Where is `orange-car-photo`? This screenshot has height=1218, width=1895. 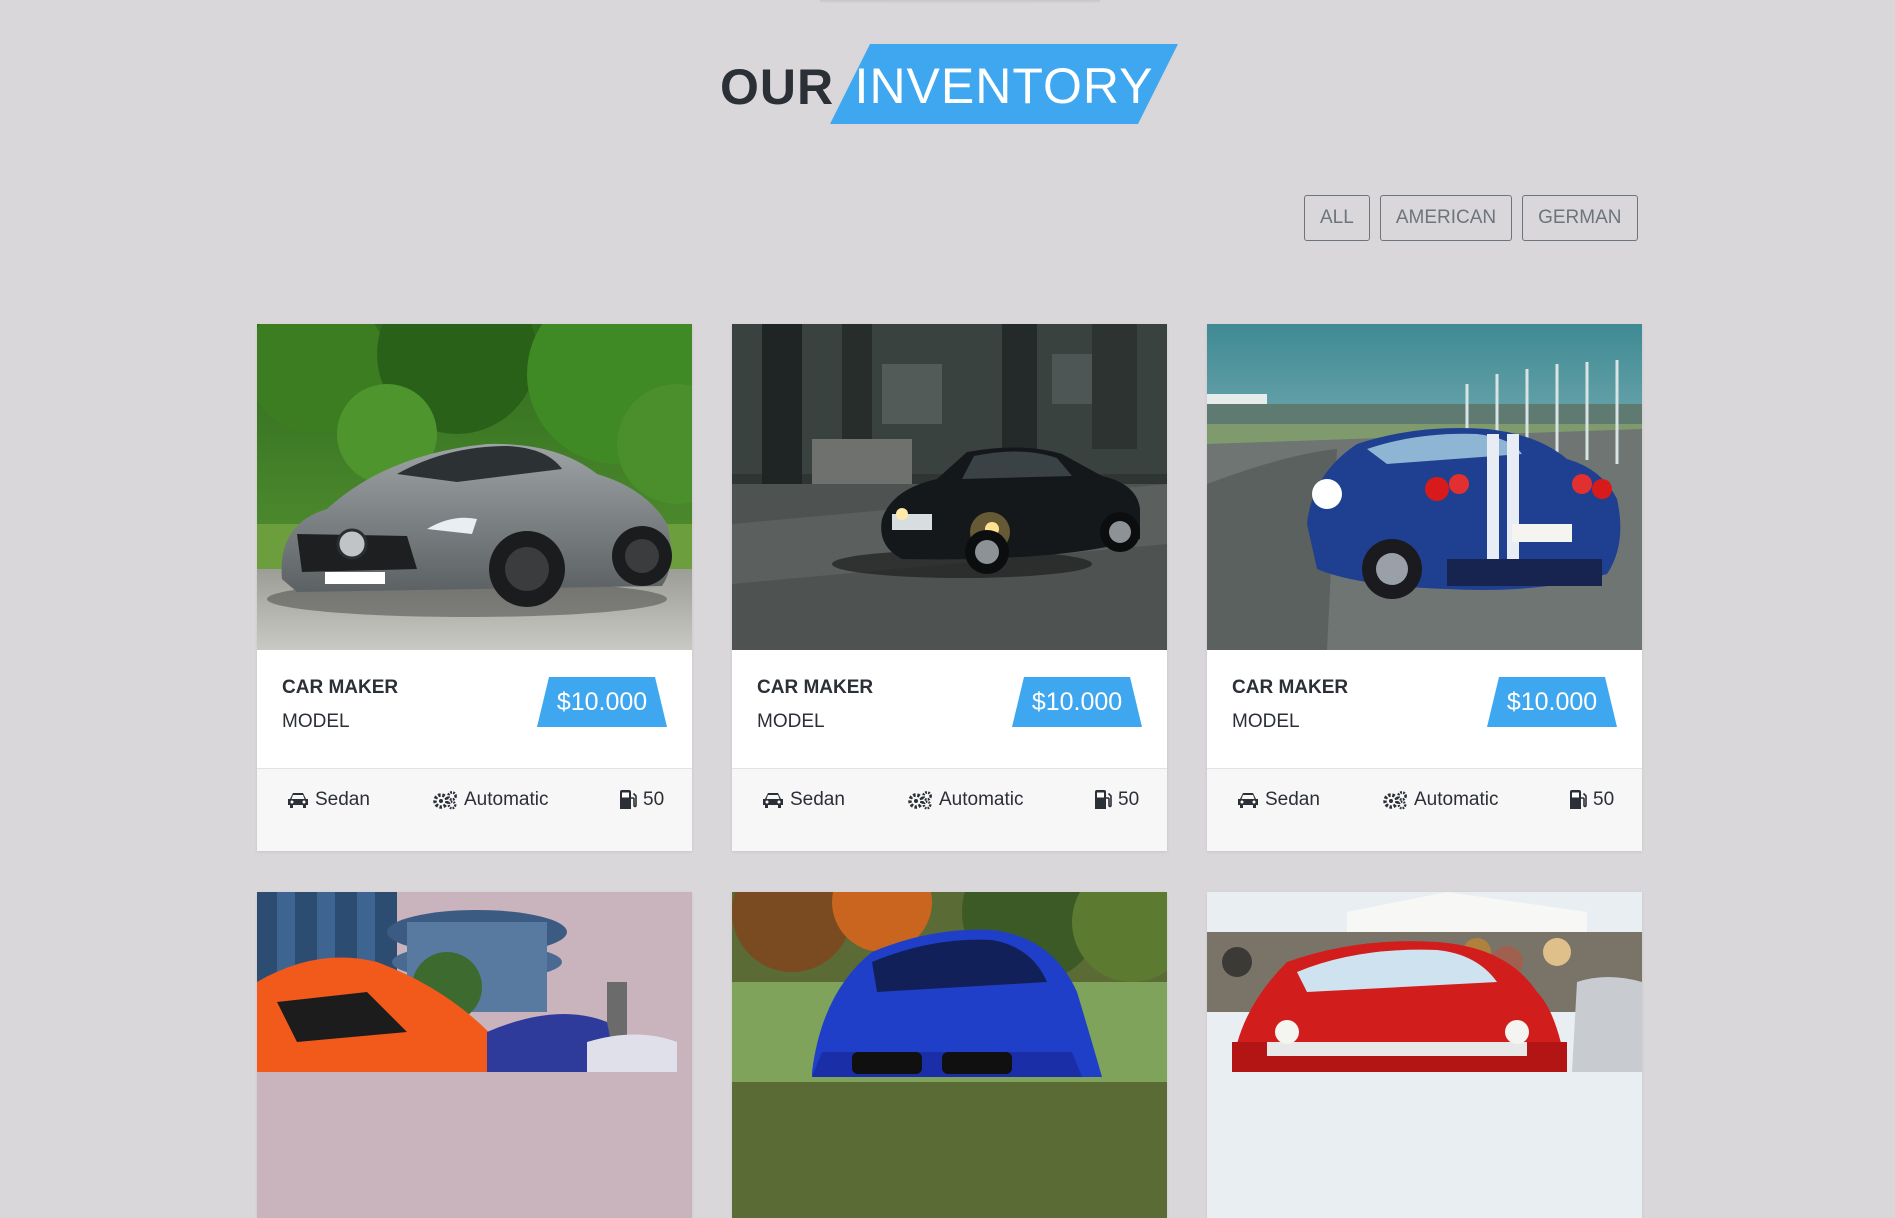
orange-car-photo is located at coordinates (474, 1055).